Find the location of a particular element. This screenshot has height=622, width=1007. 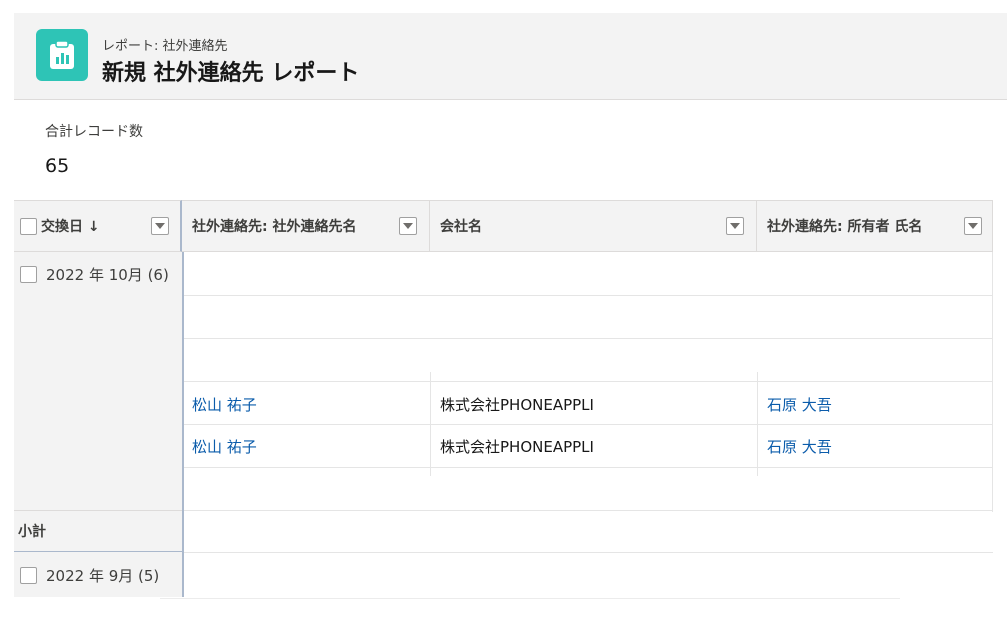

column-header-owner: 社外連絡先: 所有者 氏名 is located at coordinates (875, 226).